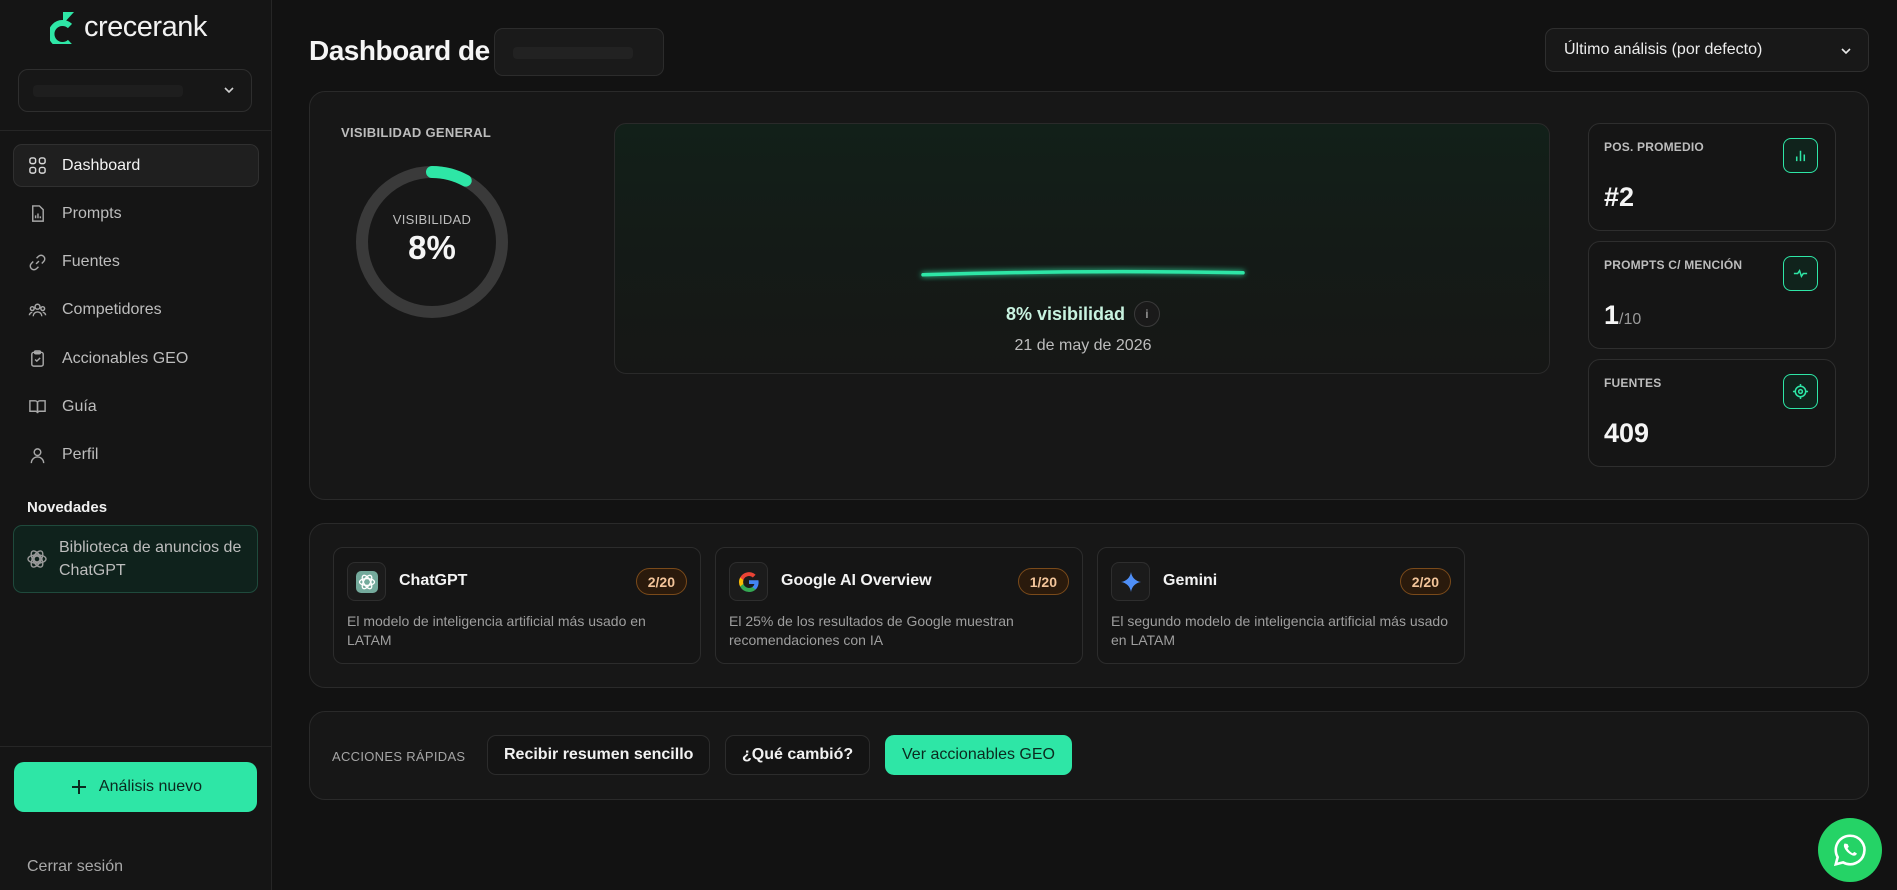  Describe the element at coordinates (1083, 345) in the screenshot. I see `chart-date-label: 21 de may de 2026` at that location.